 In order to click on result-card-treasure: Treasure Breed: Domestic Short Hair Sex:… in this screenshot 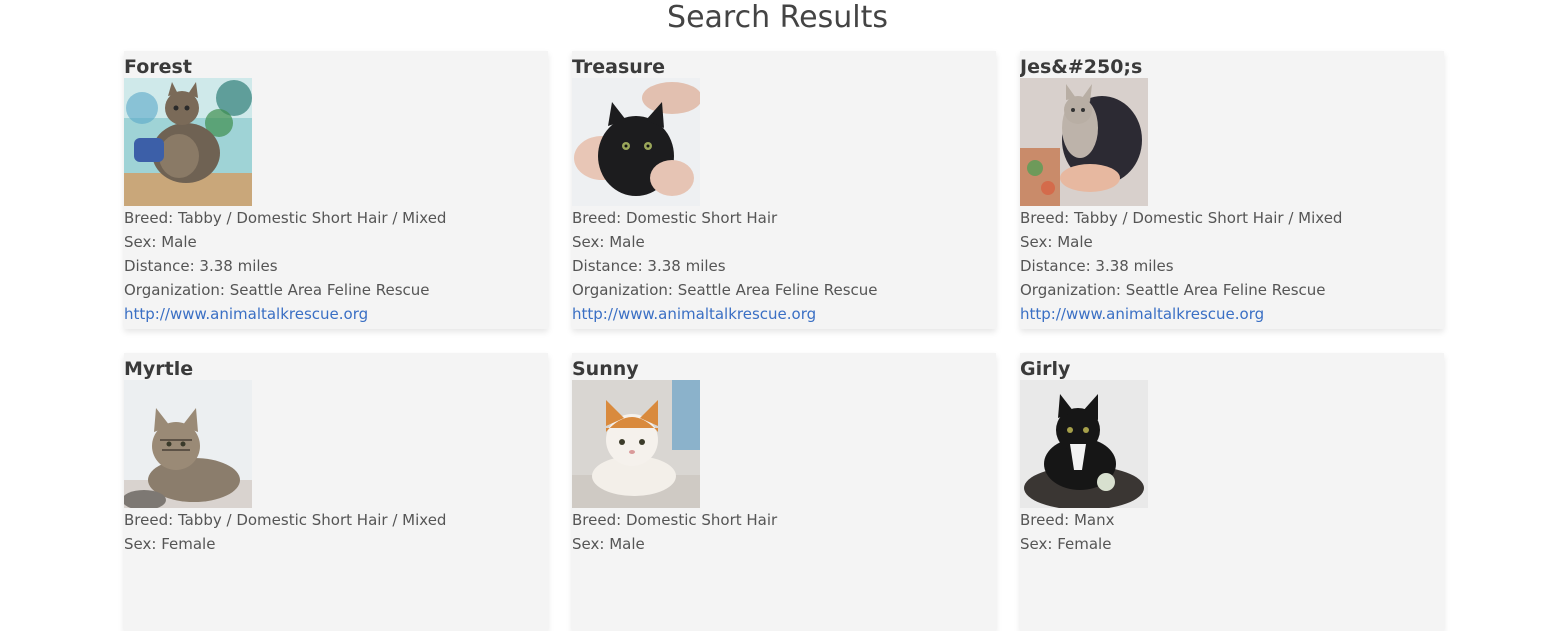, I will do `click(784, 190)`.